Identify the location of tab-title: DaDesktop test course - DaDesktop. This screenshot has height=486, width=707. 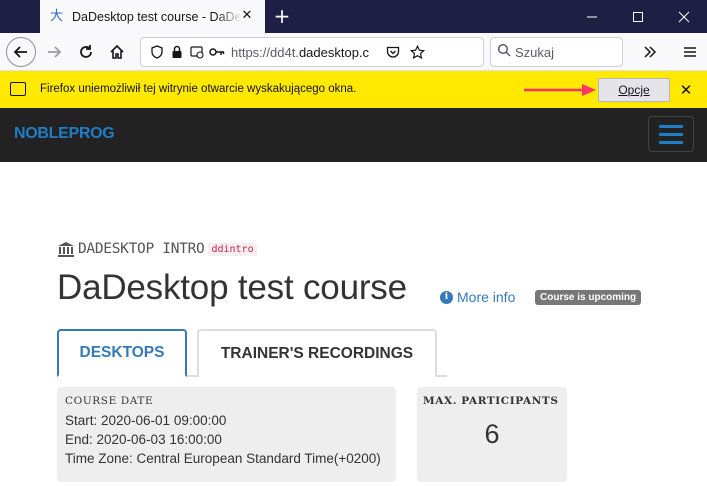
(157, 16).